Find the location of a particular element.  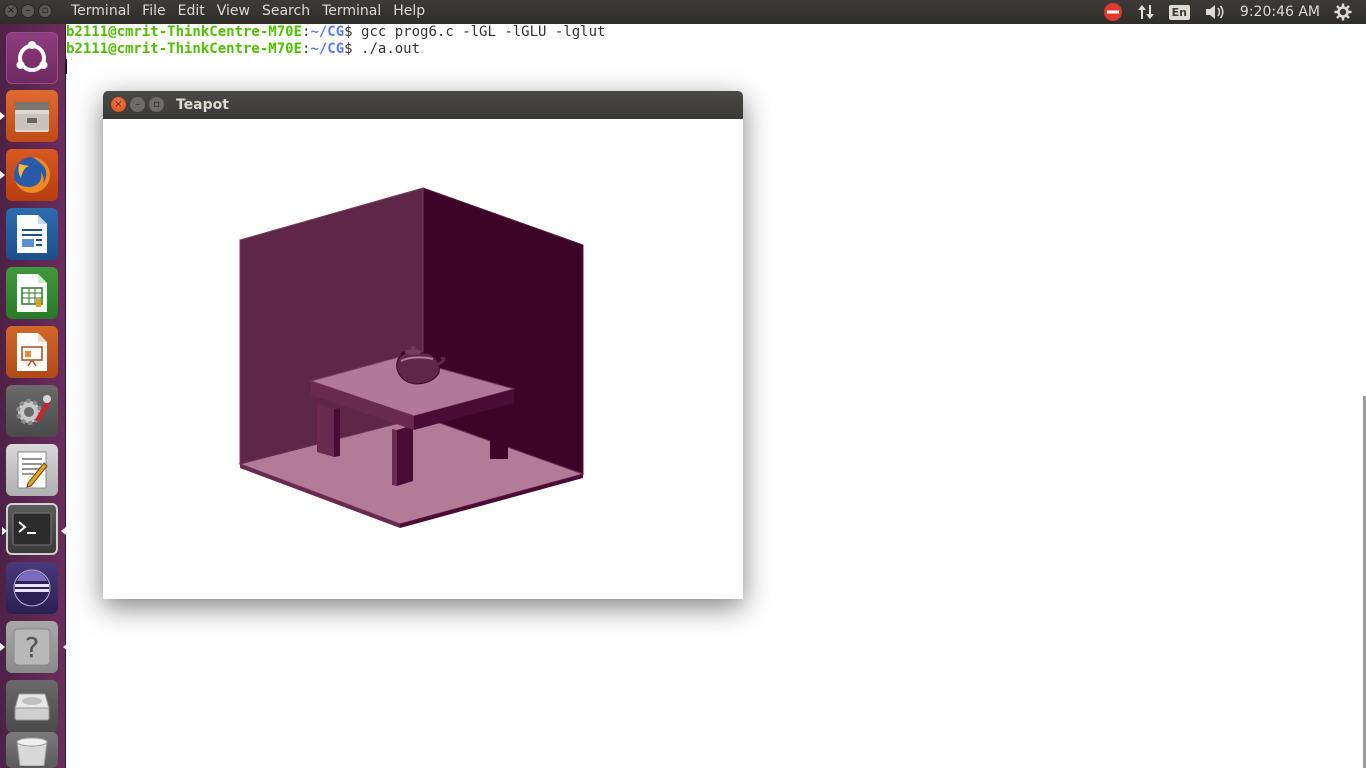

window-controls: × – ▫ is located at coordinates (28, 11).